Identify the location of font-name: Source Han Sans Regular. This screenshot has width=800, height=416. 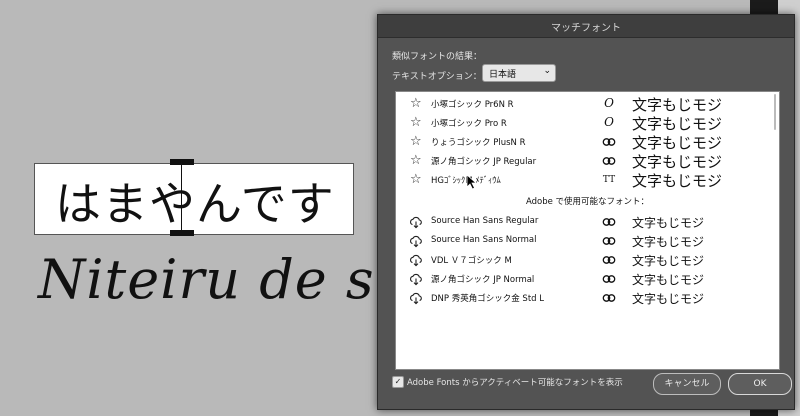
(485, 221).